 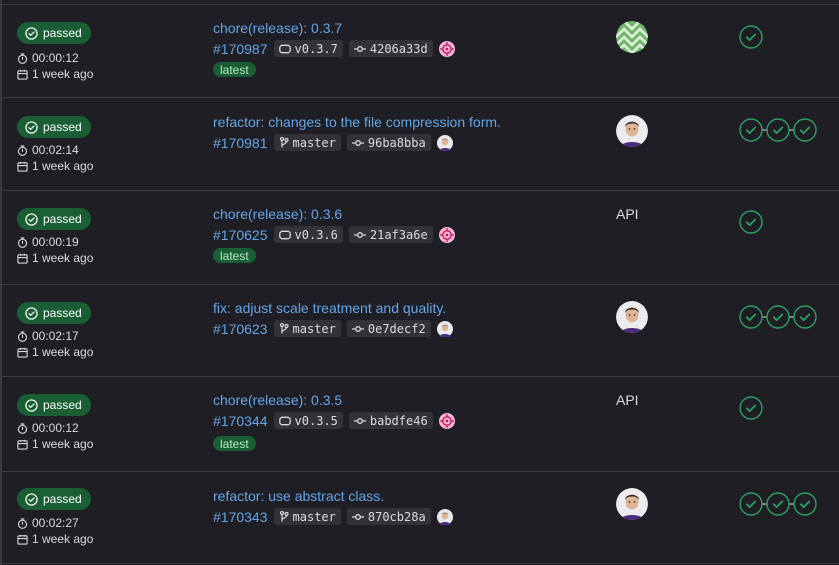 I want to click on tag-icon, so click(x=284, y=234).